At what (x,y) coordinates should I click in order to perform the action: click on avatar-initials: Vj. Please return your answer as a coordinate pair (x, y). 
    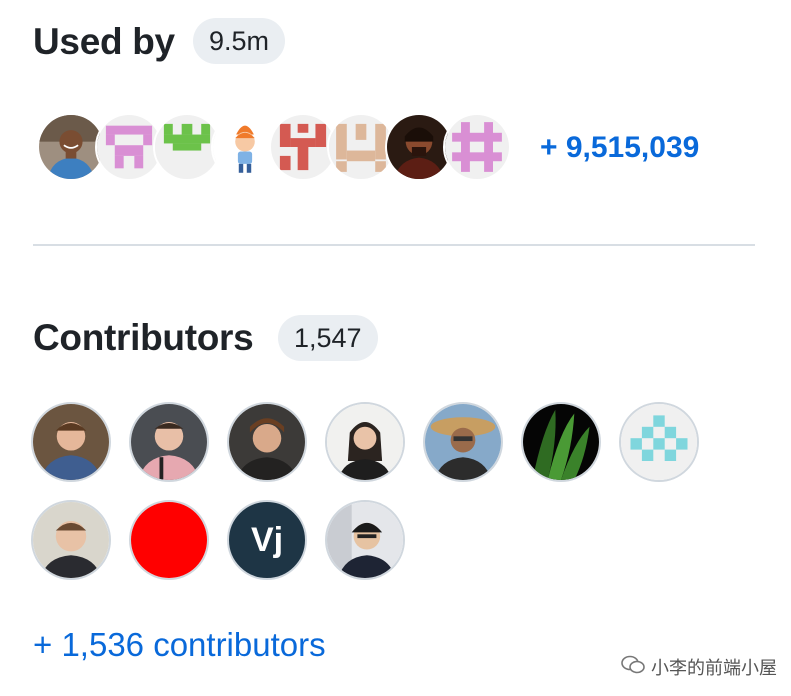
    Looking at the image, I should click on (267, 539).